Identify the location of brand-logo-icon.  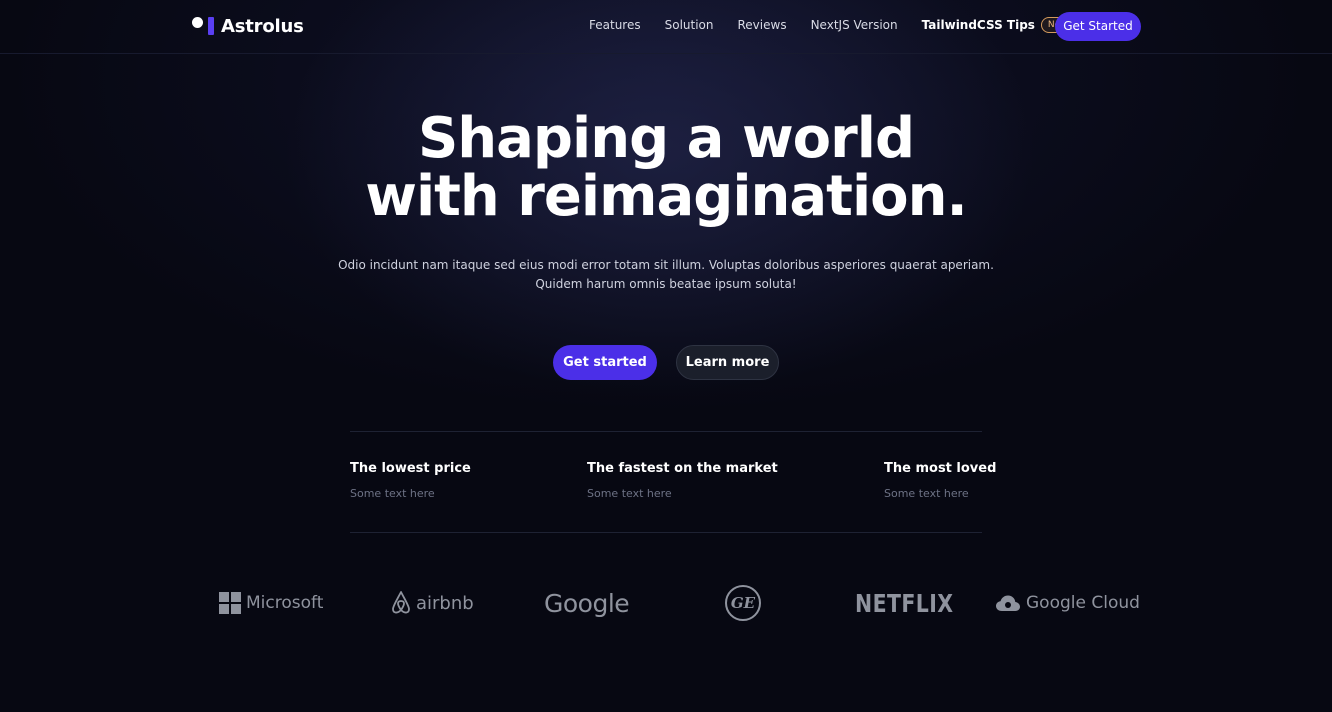
(204, 26).